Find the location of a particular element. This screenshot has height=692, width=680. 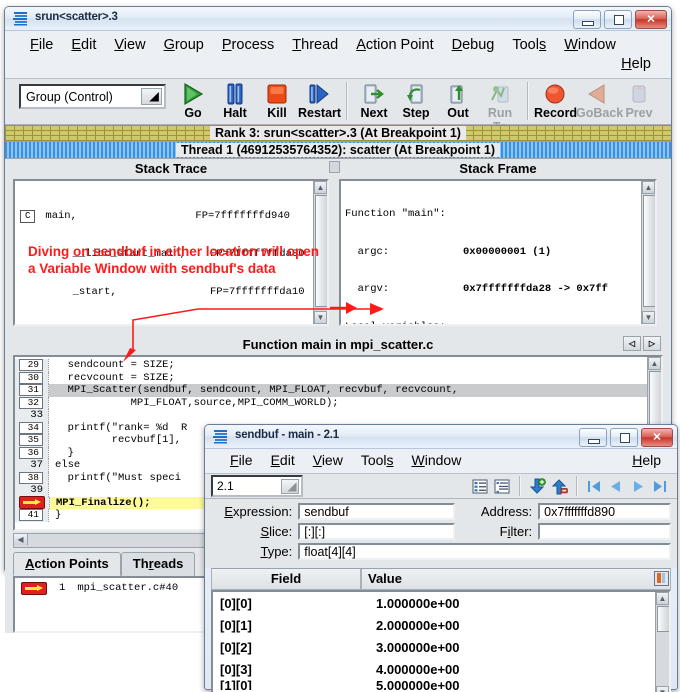

menu-view: View is located at coordinates (129, 45).